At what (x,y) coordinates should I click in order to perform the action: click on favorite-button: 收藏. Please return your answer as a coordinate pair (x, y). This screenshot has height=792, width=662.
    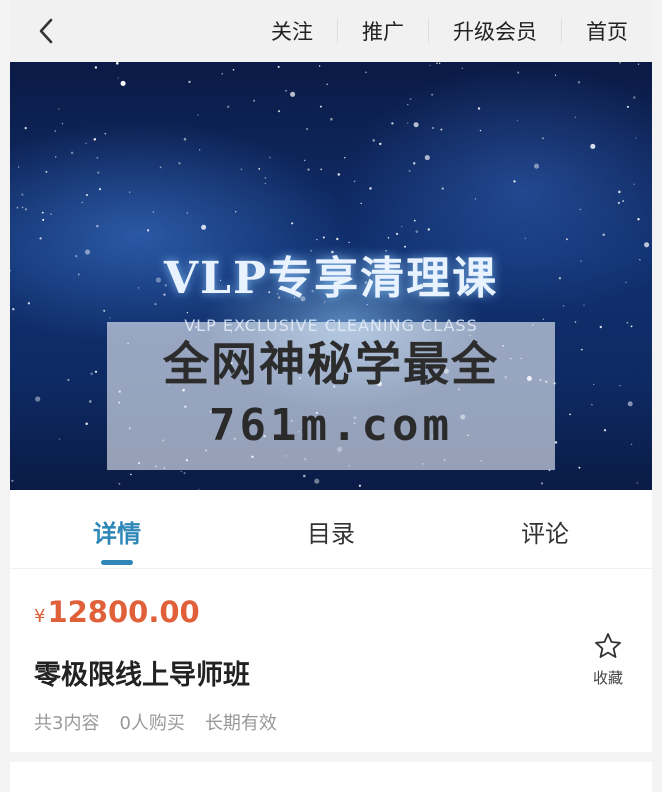
    Looking at the image, I should click on (608, 659).